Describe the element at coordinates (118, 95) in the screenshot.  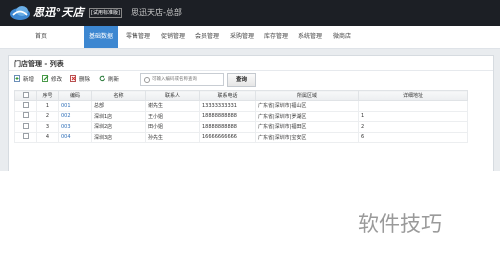
I see `col-name: 名称` at that location.